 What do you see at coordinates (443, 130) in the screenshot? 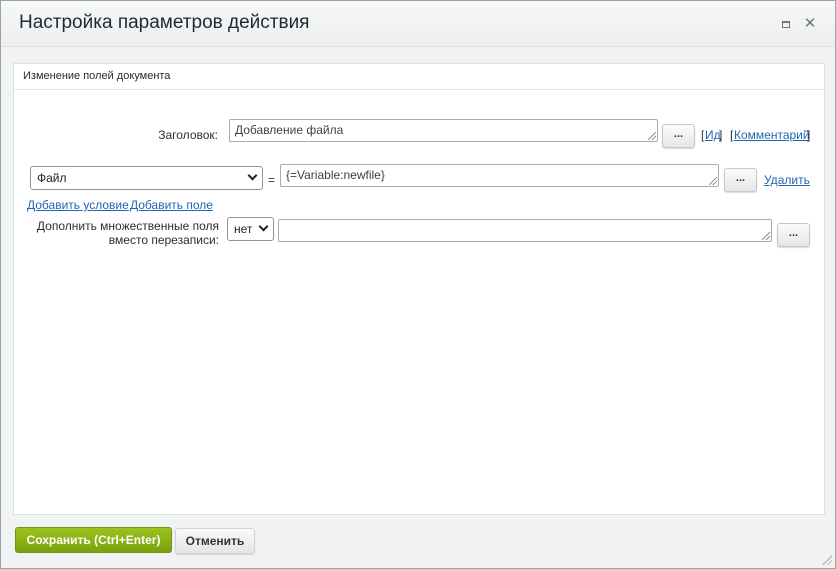
I see `title-input: Добавление файла` at bounding box center [443, 130].